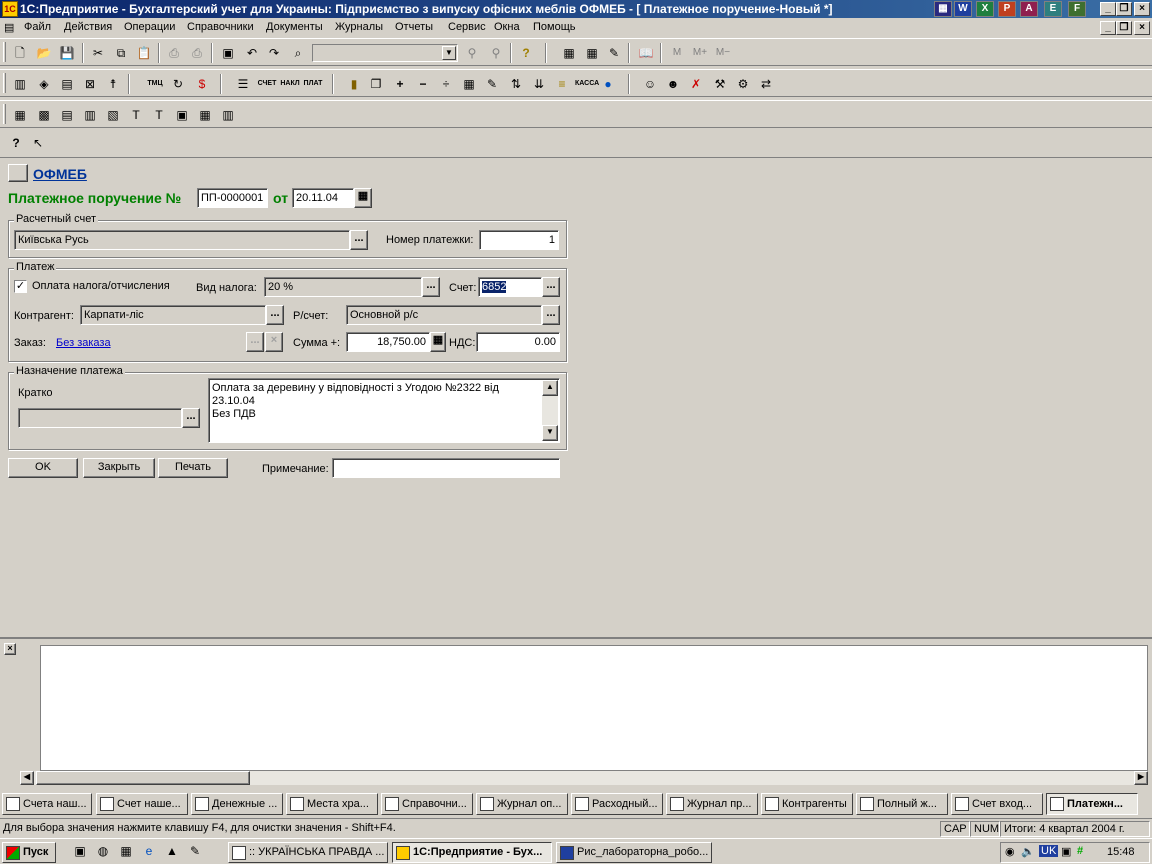 This screenshot has height=864, width=1152. Describe the element at coordinates (1142, 9) in the screenshot. I see `close-icon: ×` at that location.